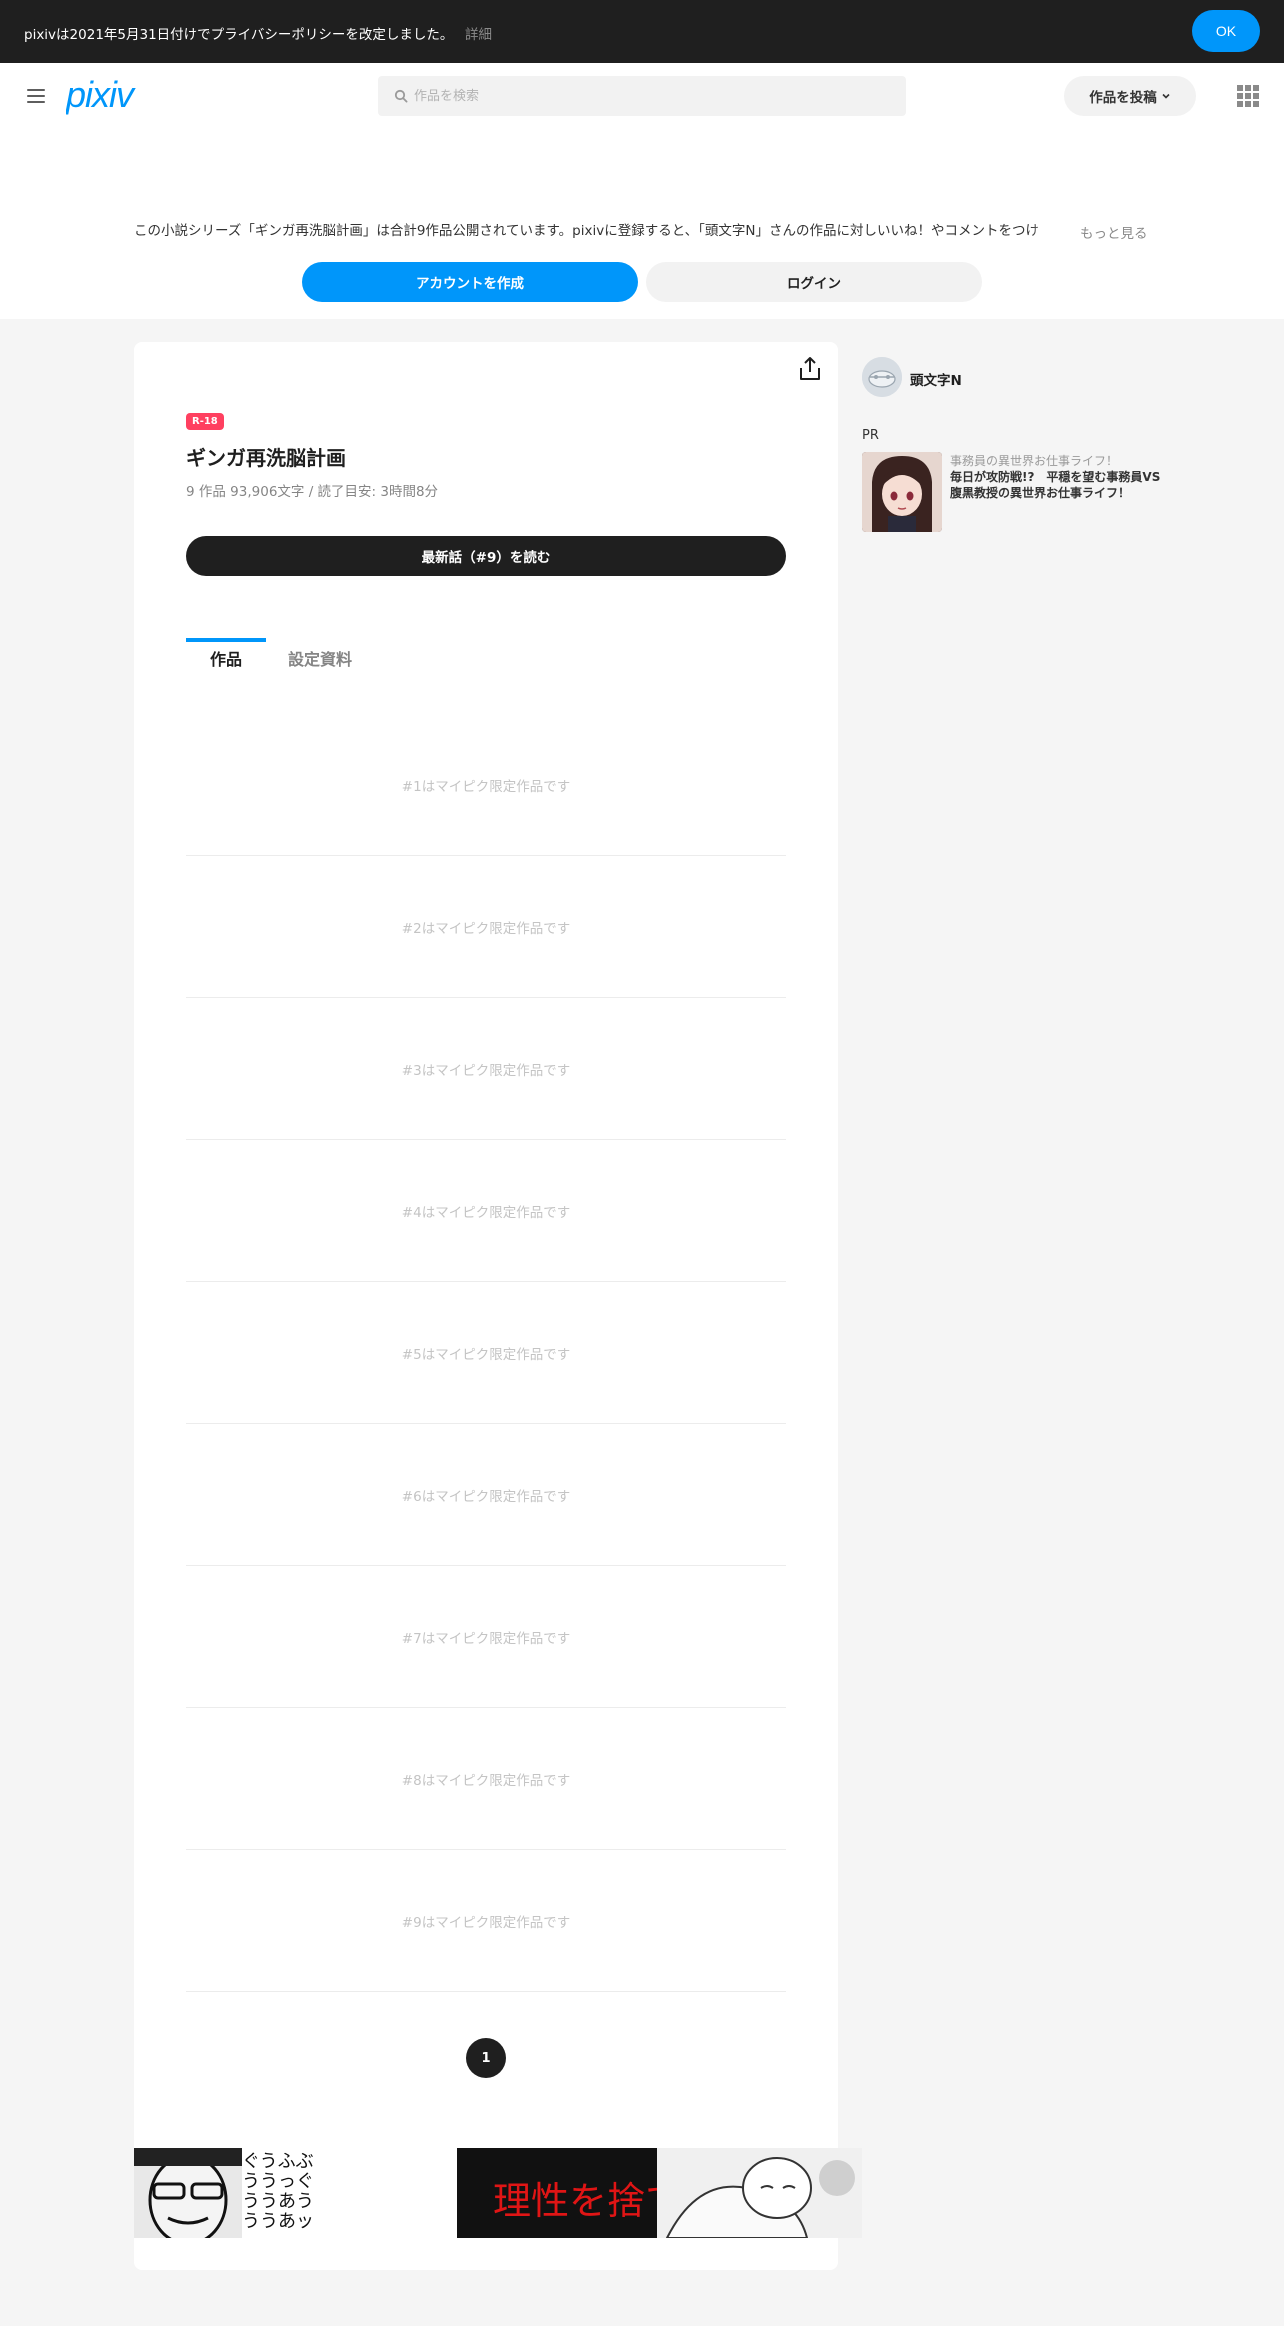  I want to click on notice-text: pixivは2021年5月31日付けでプライバシーポリシーを改定しました。, so click(239, 35).